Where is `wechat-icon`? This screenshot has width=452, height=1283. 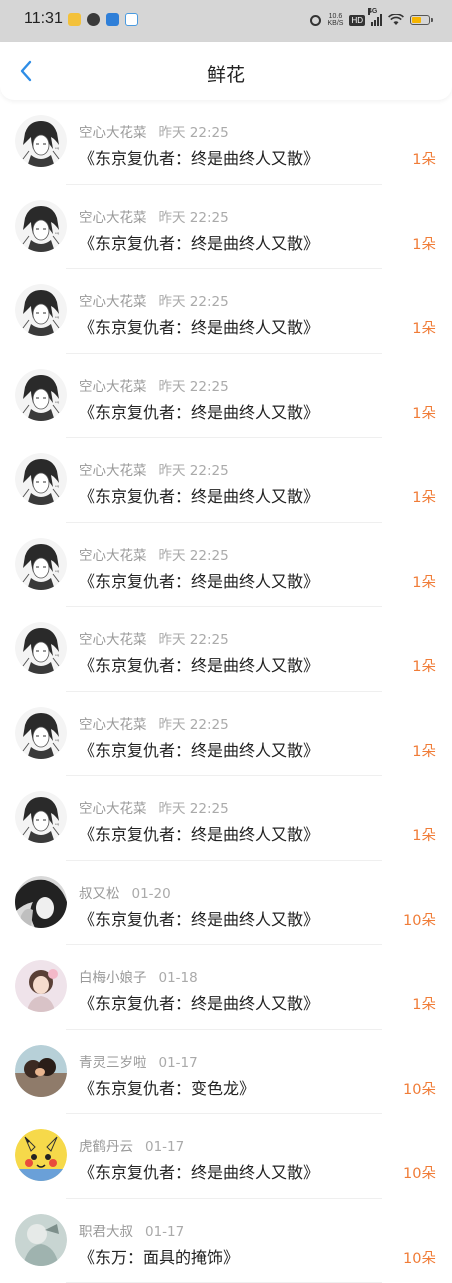 wechat-icon is located at coordinates (93, 19).